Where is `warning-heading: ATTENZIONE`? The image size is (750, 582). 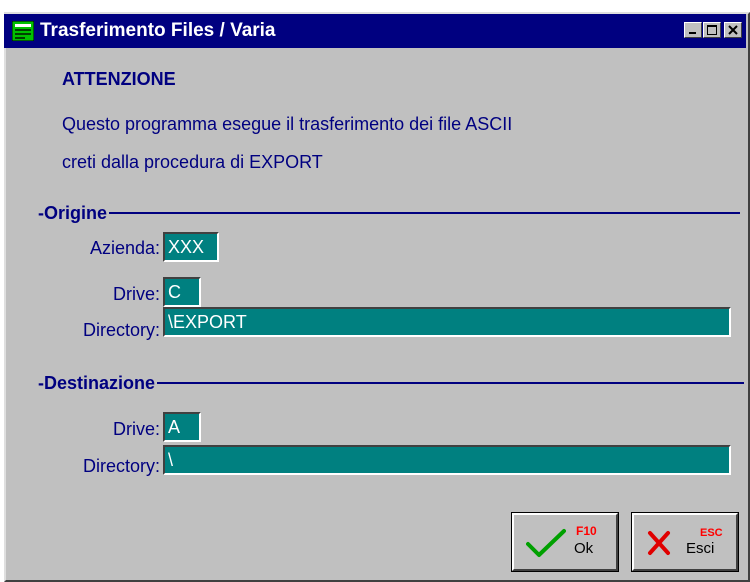 warning-heading: ATTENZIONE is located at coordinates (119, 79).